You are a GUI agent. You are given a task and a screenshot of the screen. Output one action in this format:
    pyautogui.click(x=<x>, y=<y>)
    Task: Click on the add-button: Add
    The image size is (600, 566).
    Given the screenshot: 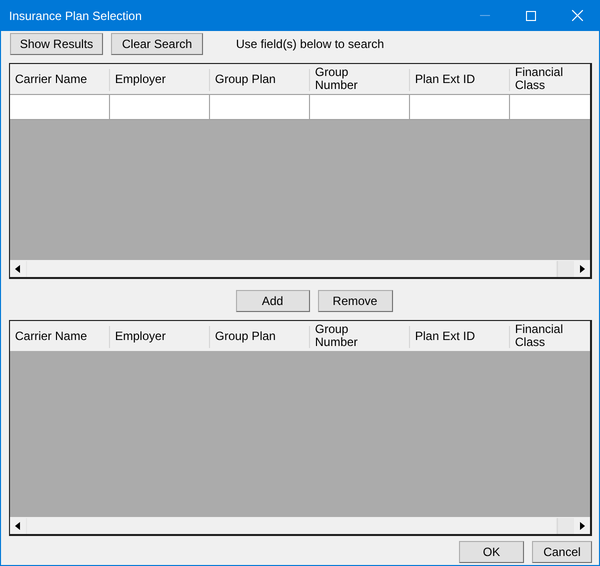 What is the action you would take?
    pyautogui.click(x=273, y=301)
    